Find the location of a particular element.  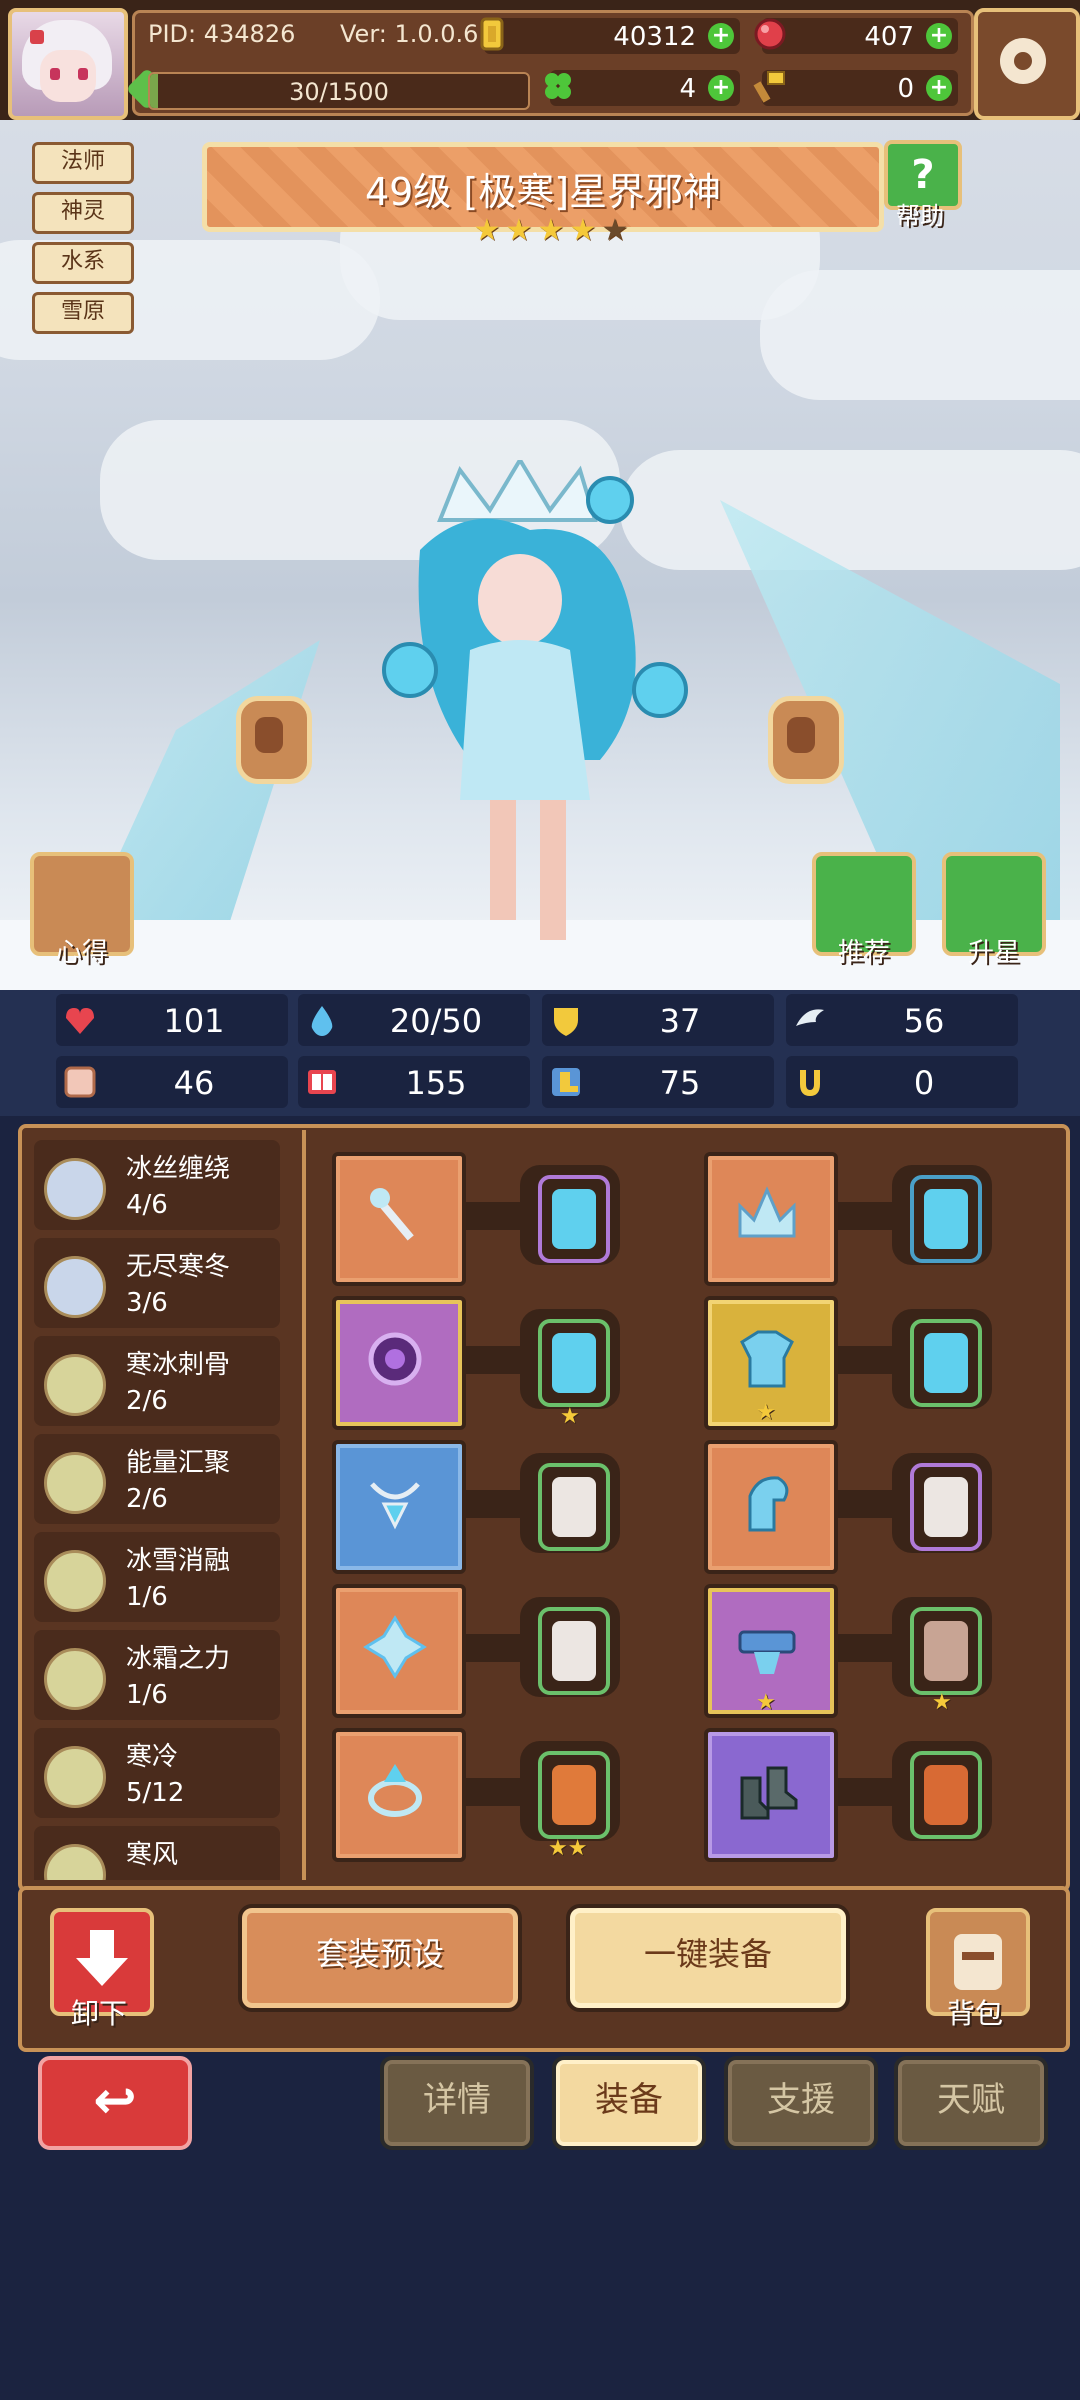

spellbook-icon is located at coordinates (322, 1082).